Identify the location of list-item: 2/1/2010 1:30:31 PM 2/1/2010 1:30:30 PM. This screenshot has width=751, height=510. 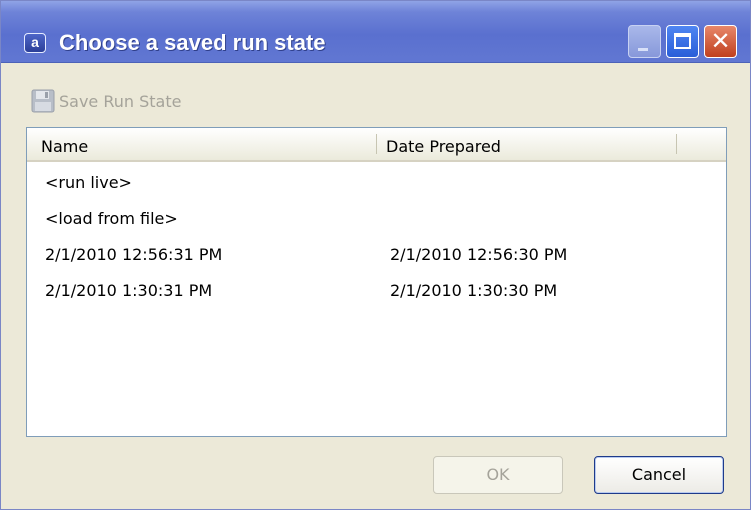
(376, 291).